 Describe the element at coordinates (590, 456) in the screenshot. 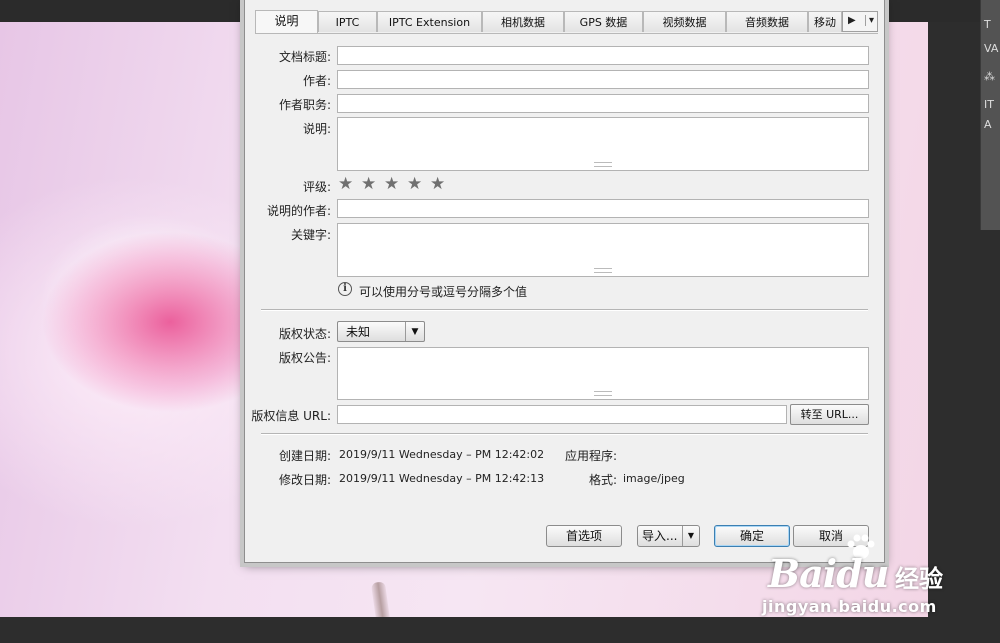

I see `application-label: 应用程序:` at that location.